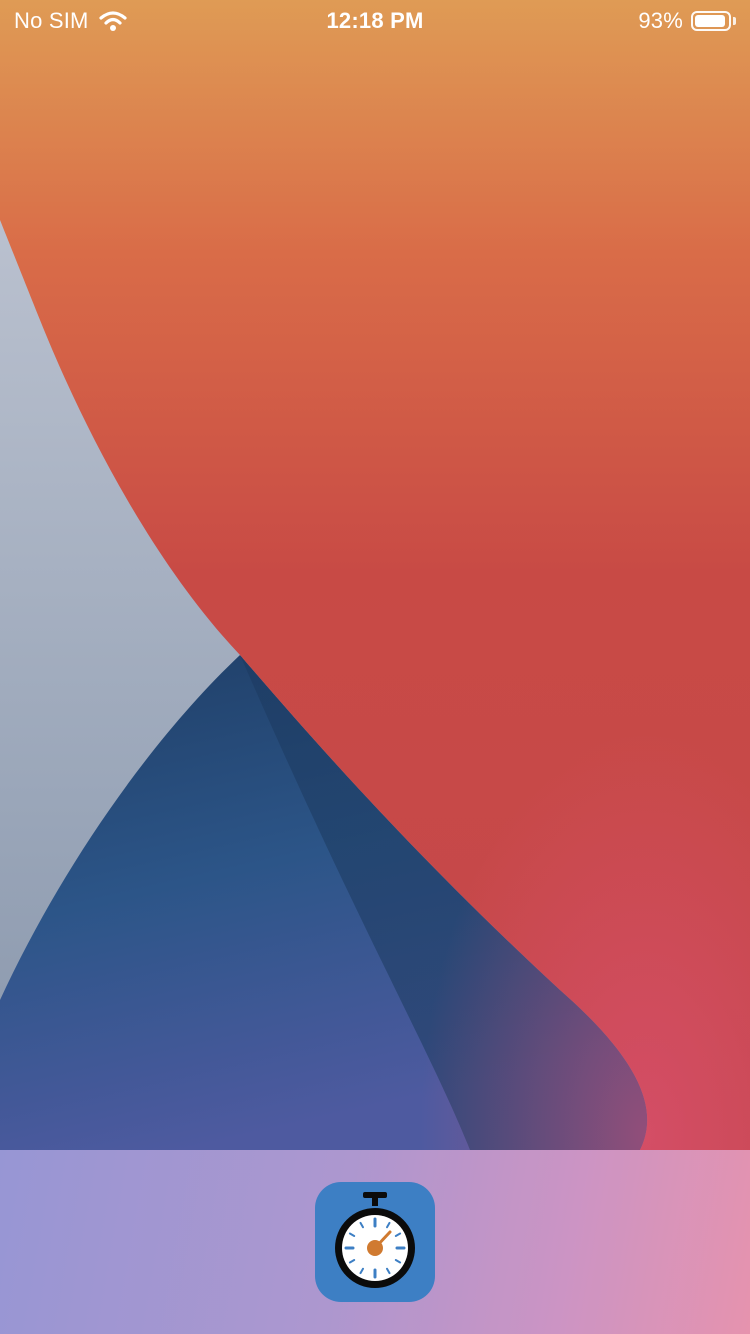 This screenshot has width=750, height=1334. I want to click on stopwatch-app-icon, so click(375, 1242).